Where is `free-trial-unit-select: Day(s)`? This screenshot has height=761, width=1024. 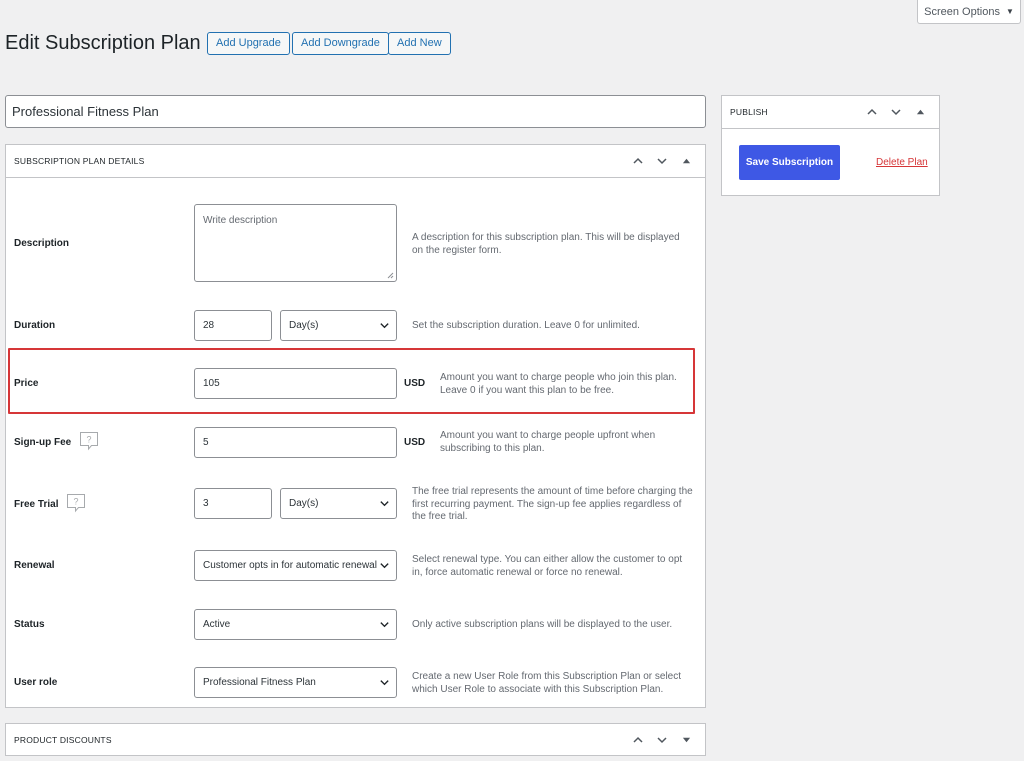 free-trial-unit-select: Day(s) is located at coordinates (338, 503).